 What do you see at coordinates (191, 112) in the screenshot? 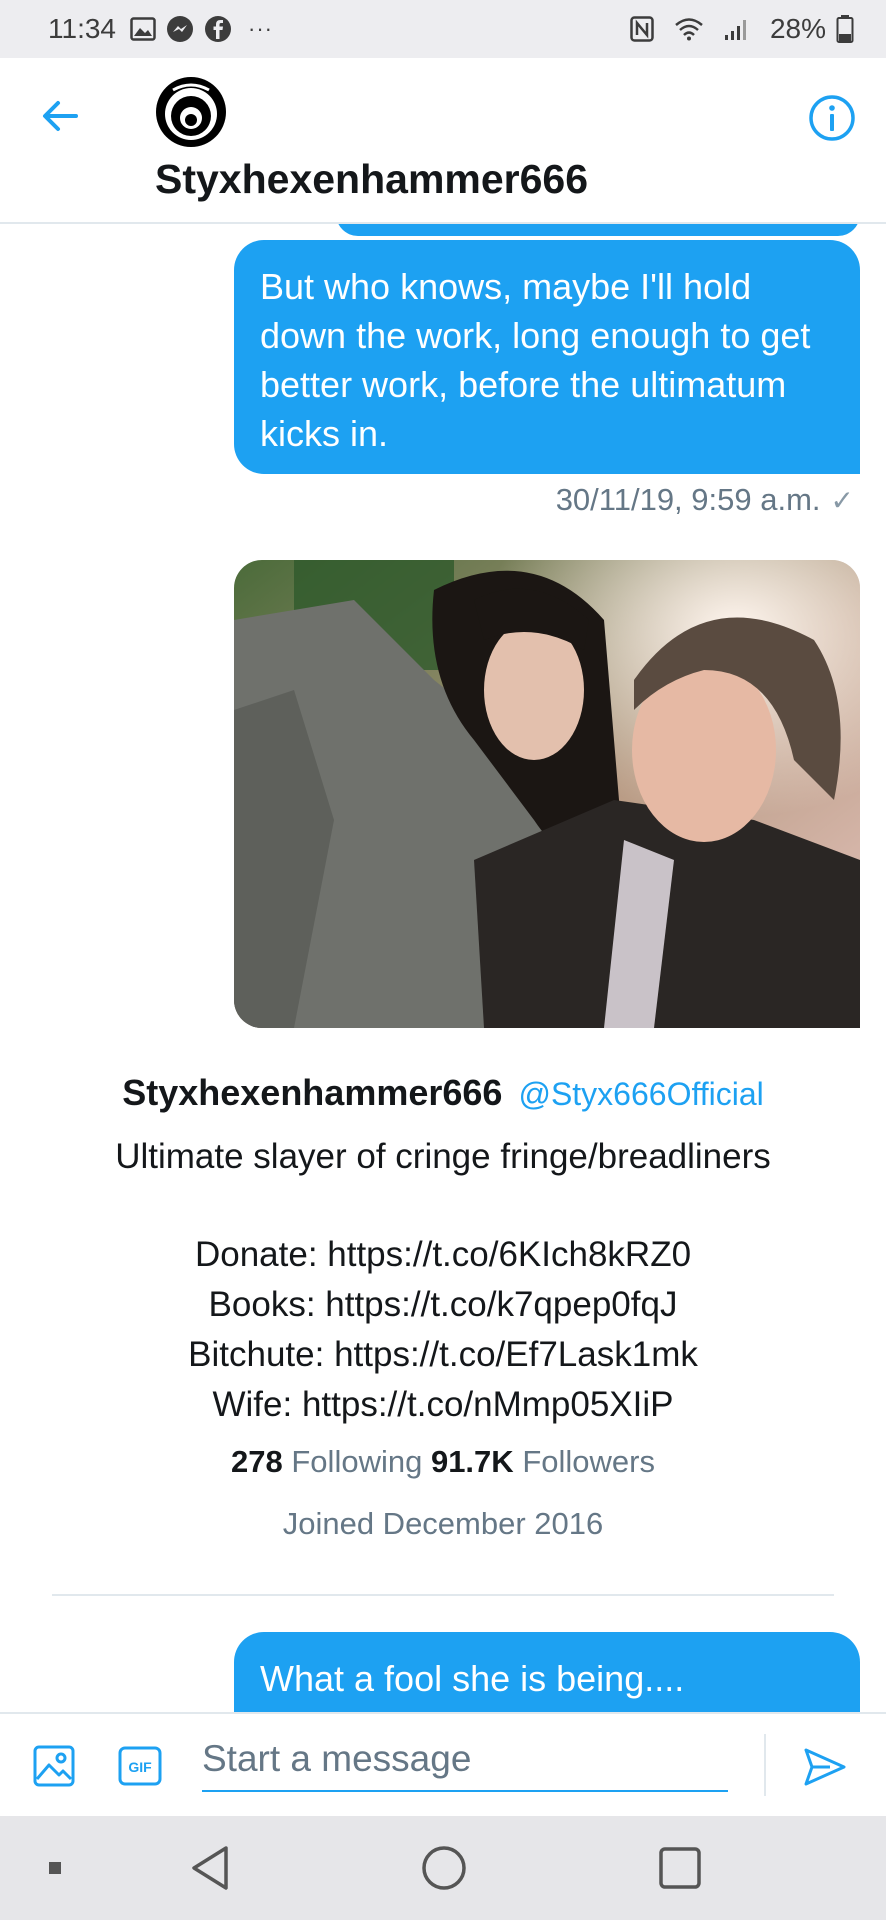
I see `avatar` at bounding box center [191, 112].